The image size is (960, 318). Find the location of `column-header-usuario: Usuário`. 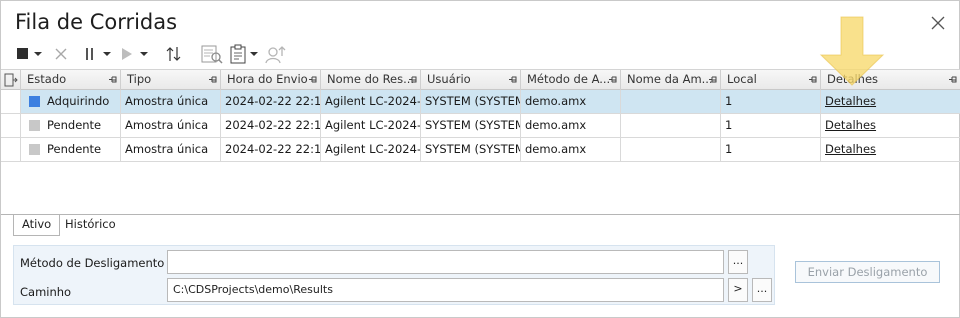

column-header-usuario: Usuário is located at coordinates (471, 80).